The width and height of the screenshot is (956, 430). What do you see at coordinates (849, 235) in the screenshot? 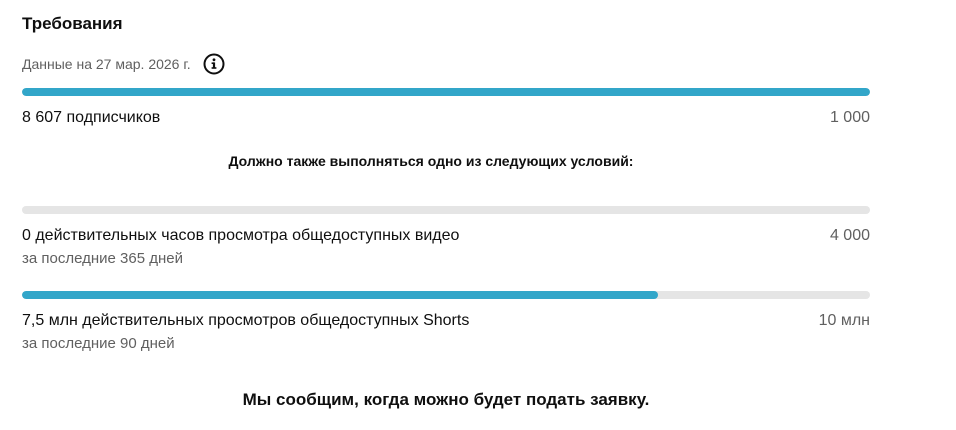
I see `watch-hours-target: 4 000` at bounding box center [849, 235].